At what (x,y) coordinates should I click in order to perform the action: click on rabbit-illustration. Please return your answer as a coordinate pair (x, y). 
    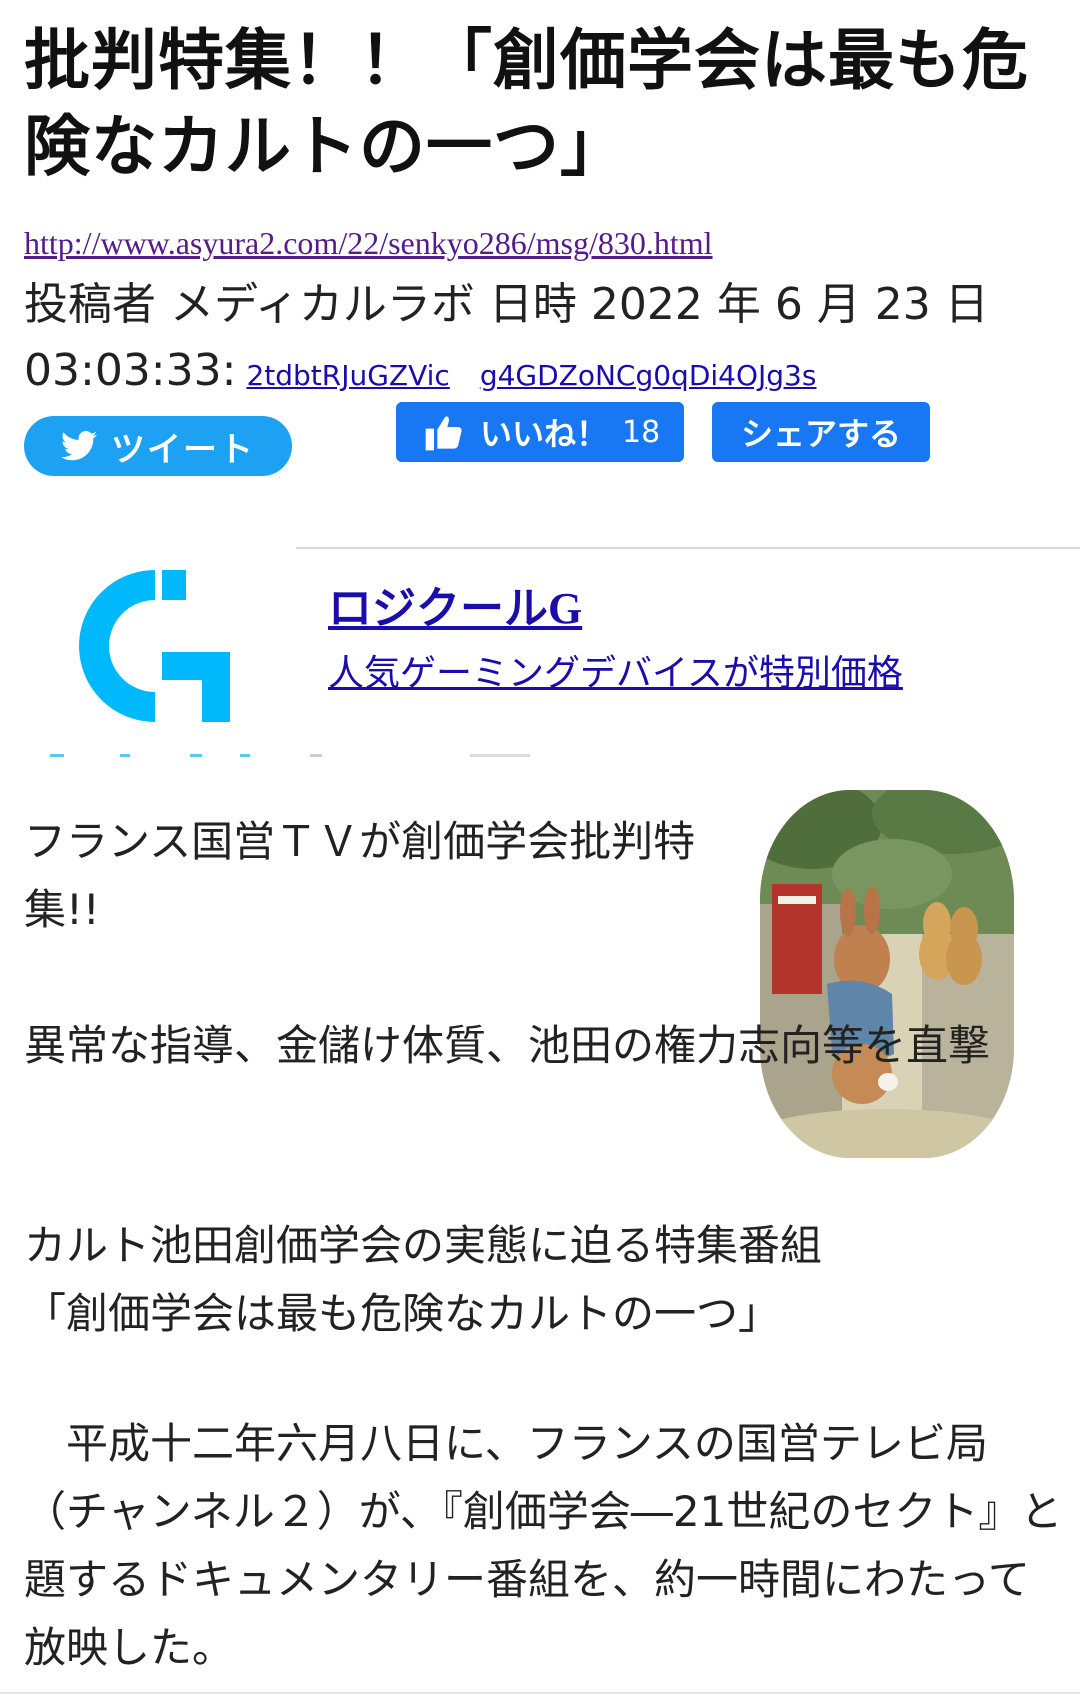
    Looking at the image, I should click on (887, 974).